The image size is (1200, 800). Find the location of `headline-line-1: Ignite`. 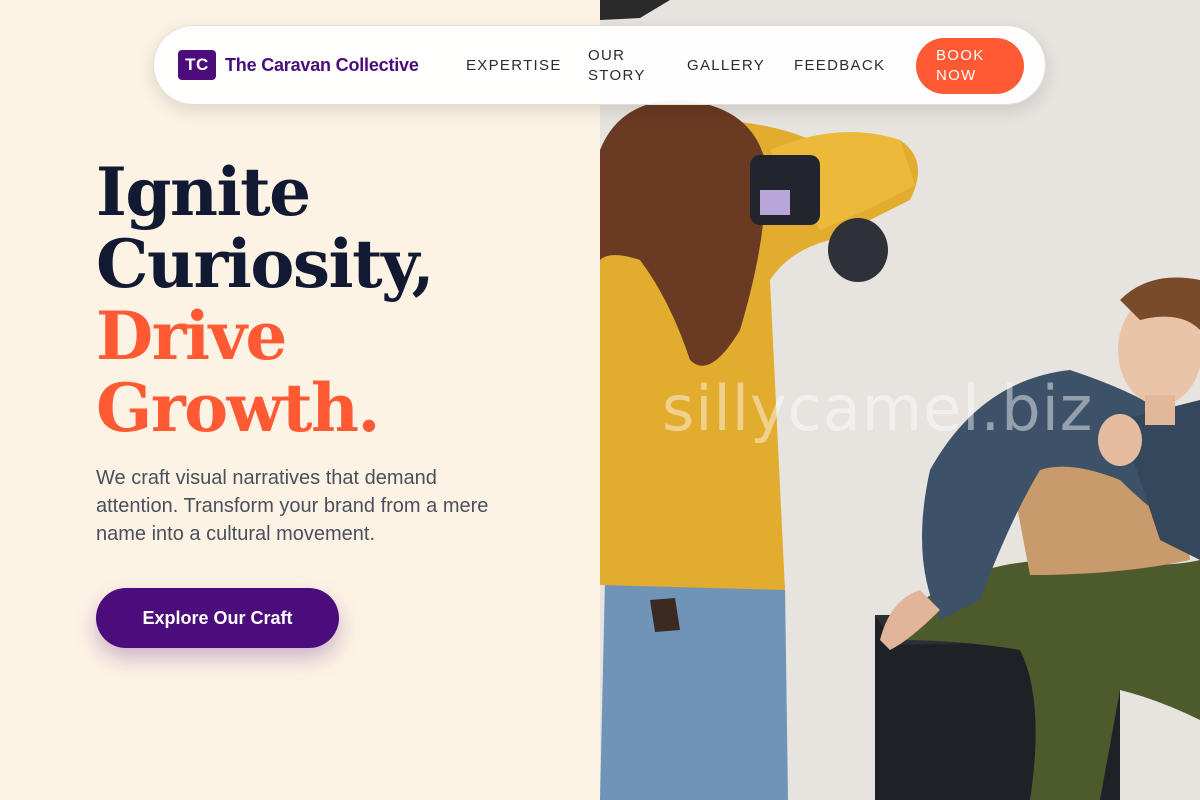

headline-line-1: Ignite is located at coordinates (203, 192).